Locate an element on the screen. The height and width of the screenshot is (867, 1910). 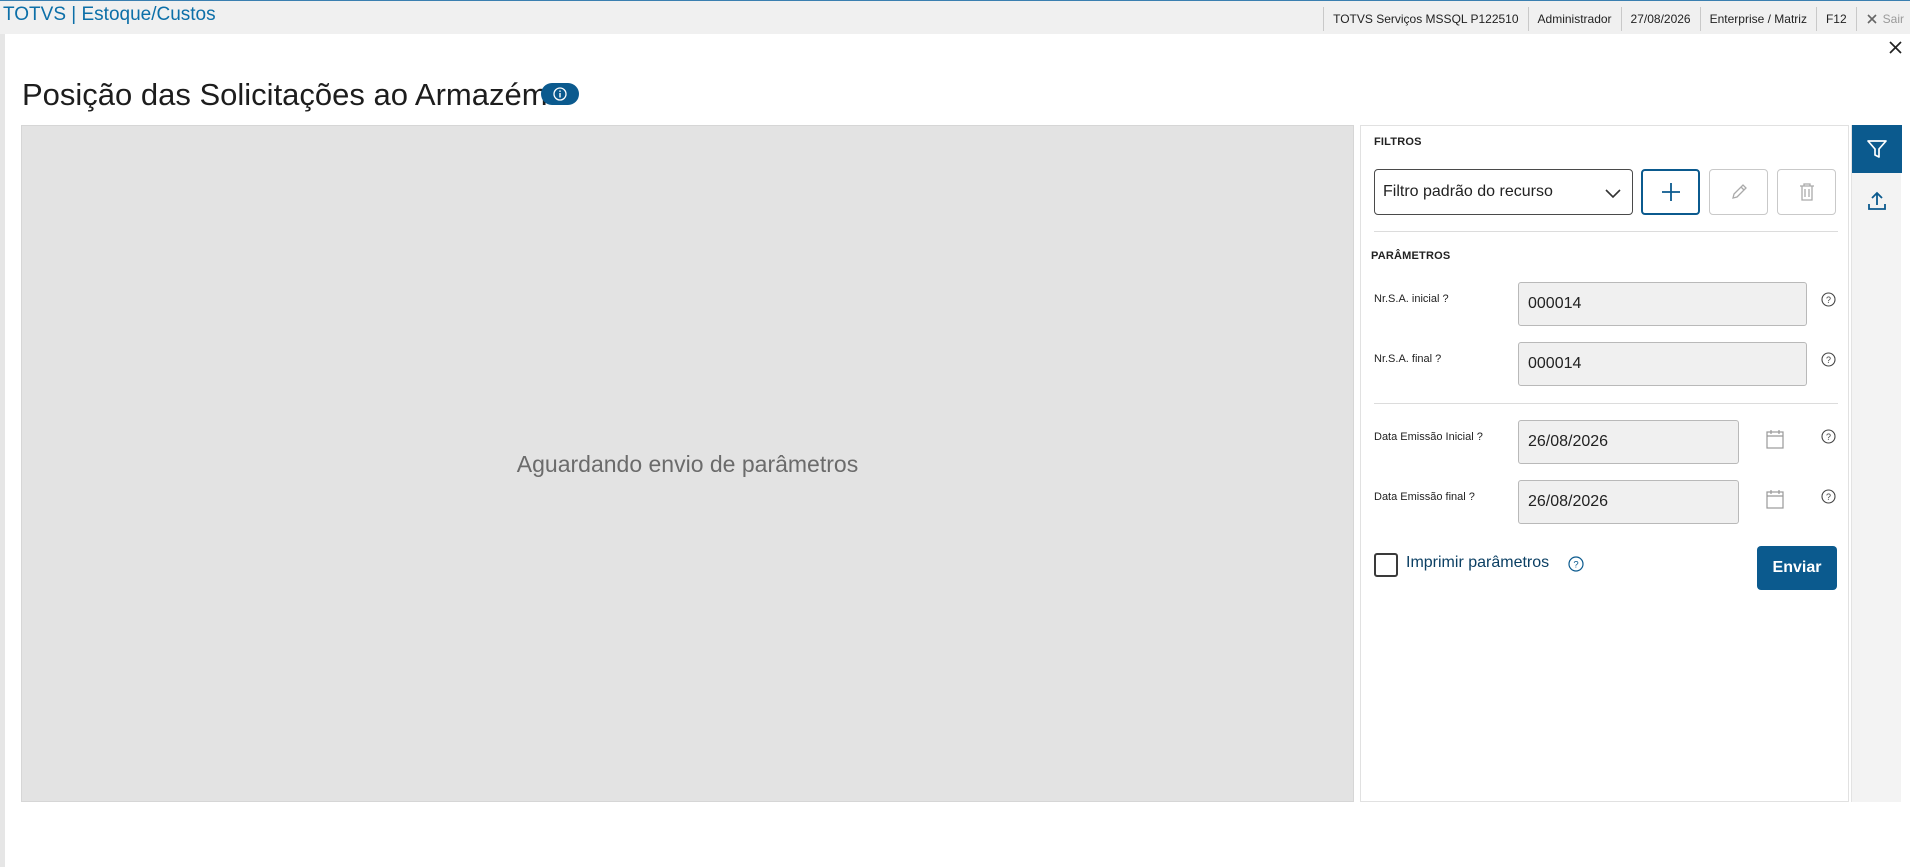
edit-filter-button is located at coordinates (1738, 192).